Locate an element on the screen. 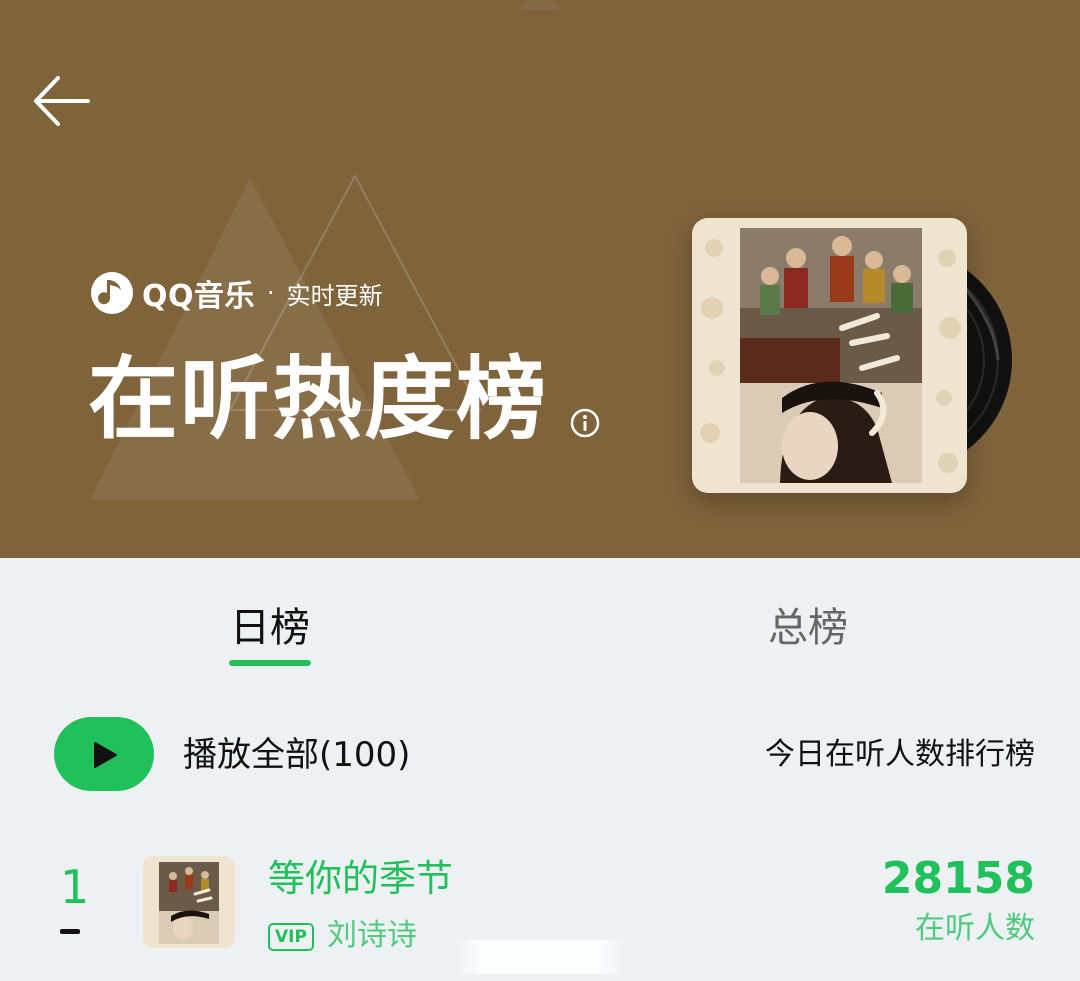  watermark-overlay is located at coordinates (540, 957).